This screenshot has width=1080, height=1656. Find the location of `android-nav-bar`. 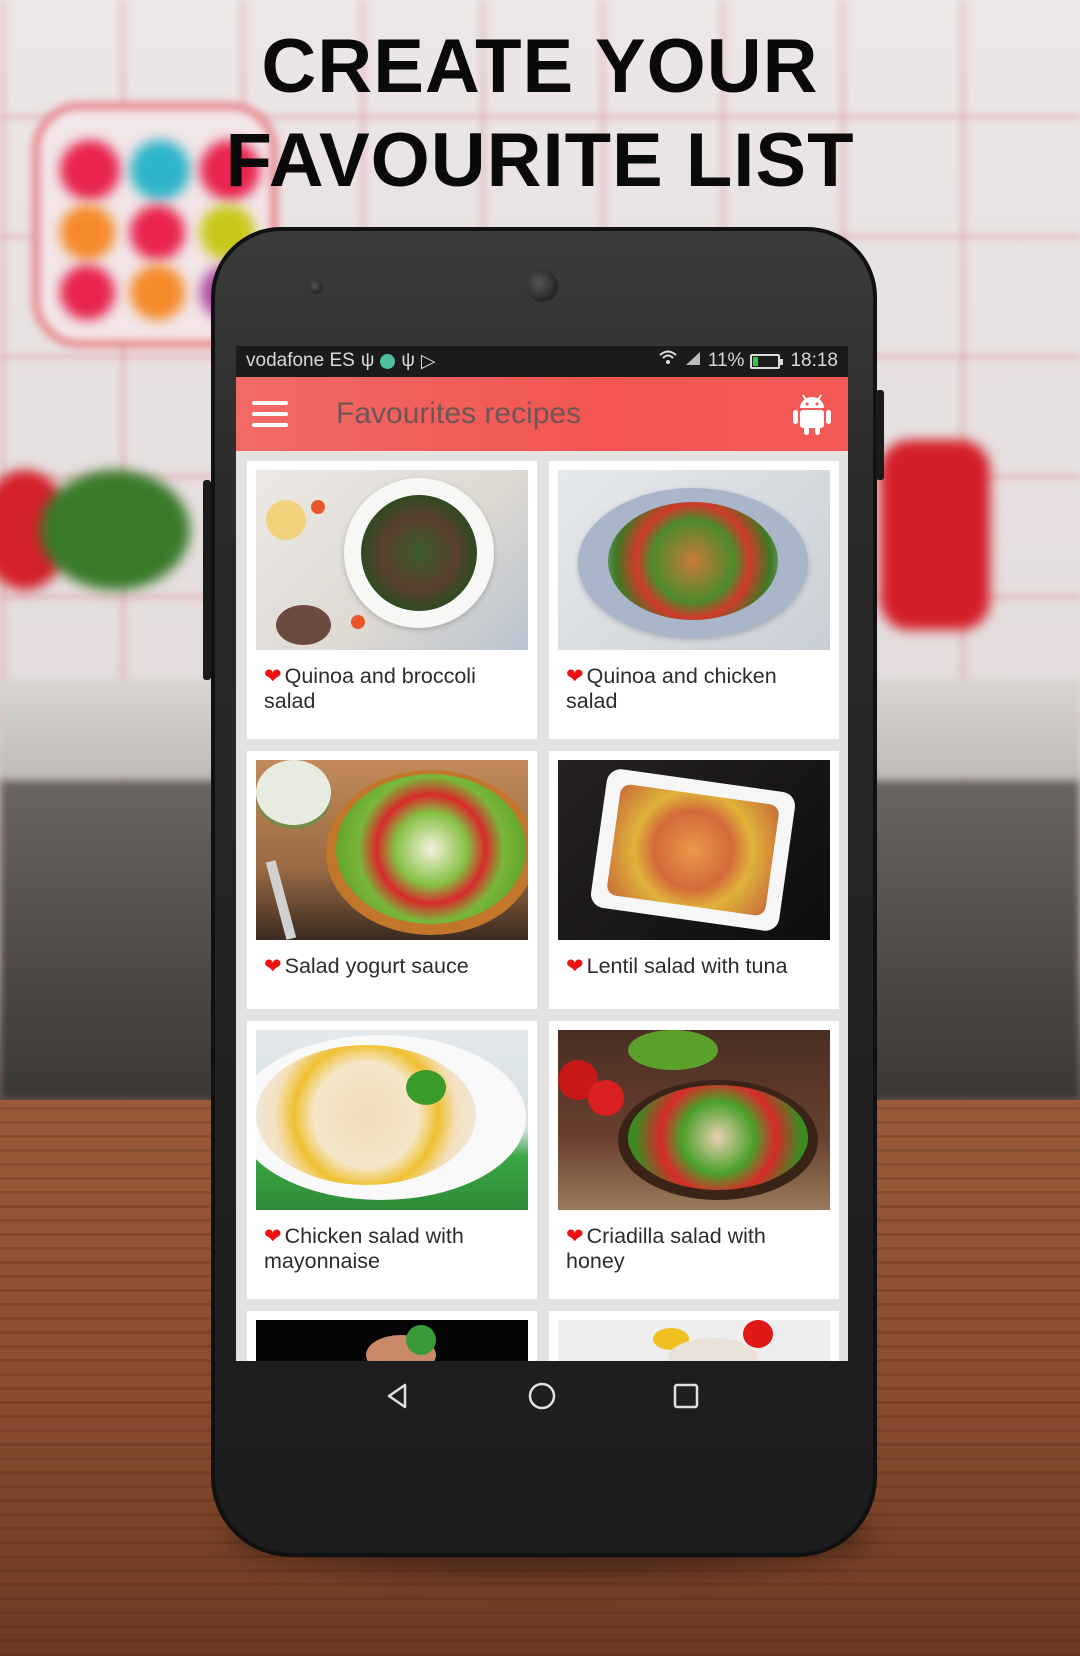

android-nav-bar is located at coordinates (542, 1396).